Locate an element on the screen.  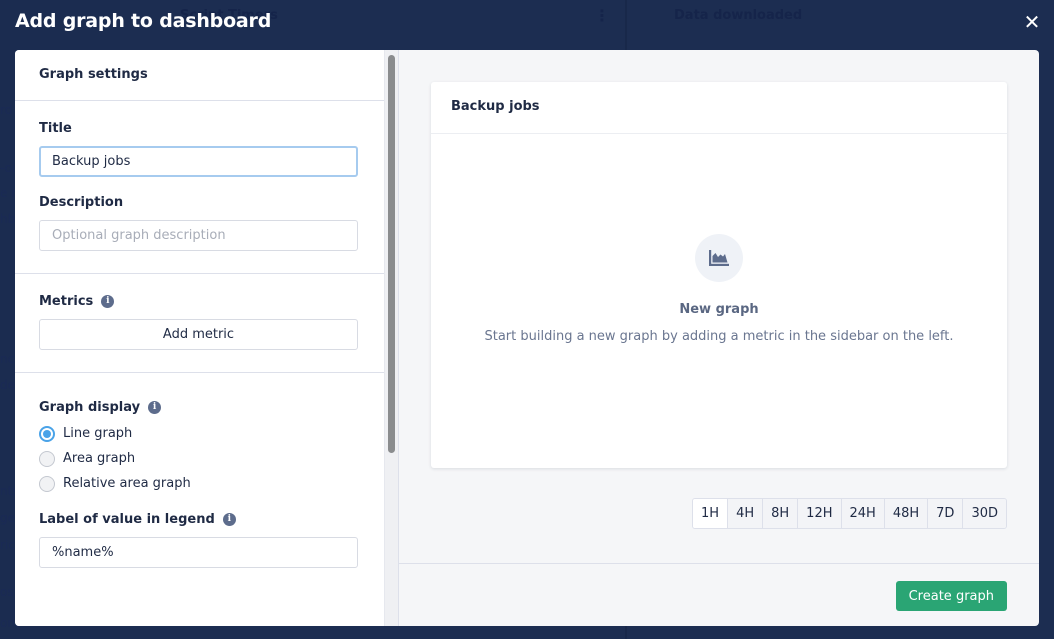
area-chart-icon is located at coordinates (719, 258).